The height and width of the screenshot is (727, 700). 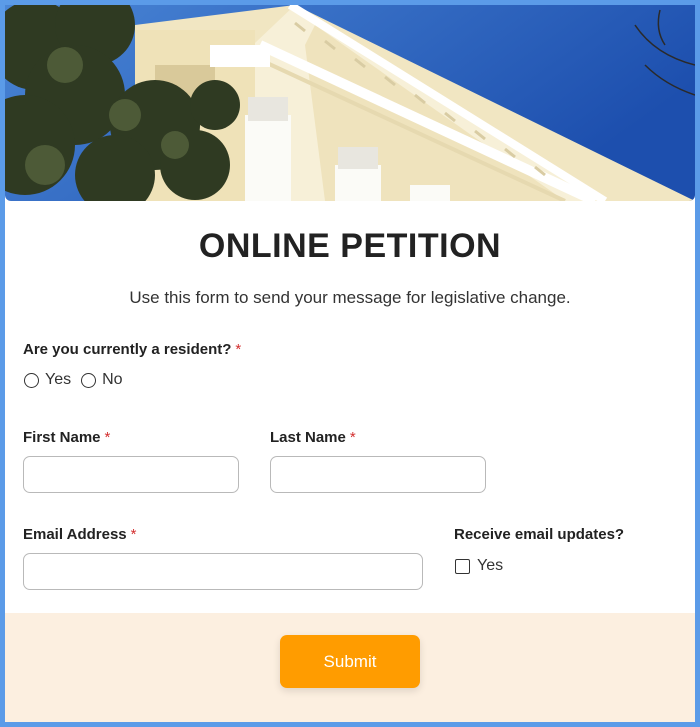 I want to click on resident-option-no: No, so click(x=102, y=380).